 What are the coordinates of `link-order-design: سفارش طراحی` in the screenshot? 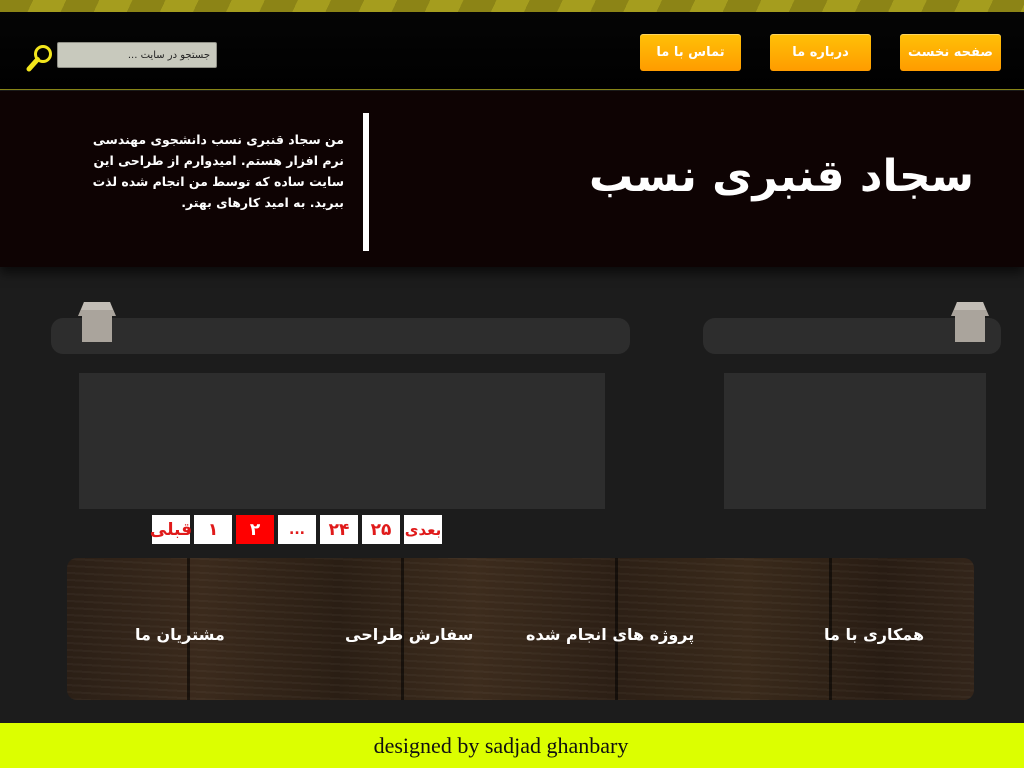 It's located at (409, 634).